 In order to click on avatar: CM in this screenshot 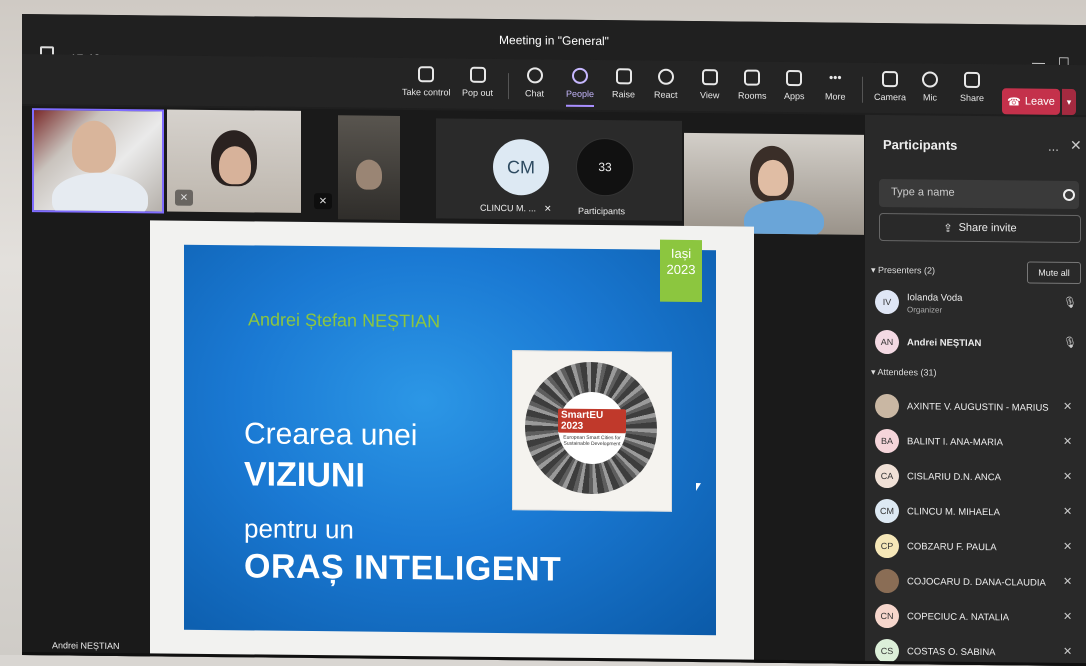, I will do `click(521, 167)`.